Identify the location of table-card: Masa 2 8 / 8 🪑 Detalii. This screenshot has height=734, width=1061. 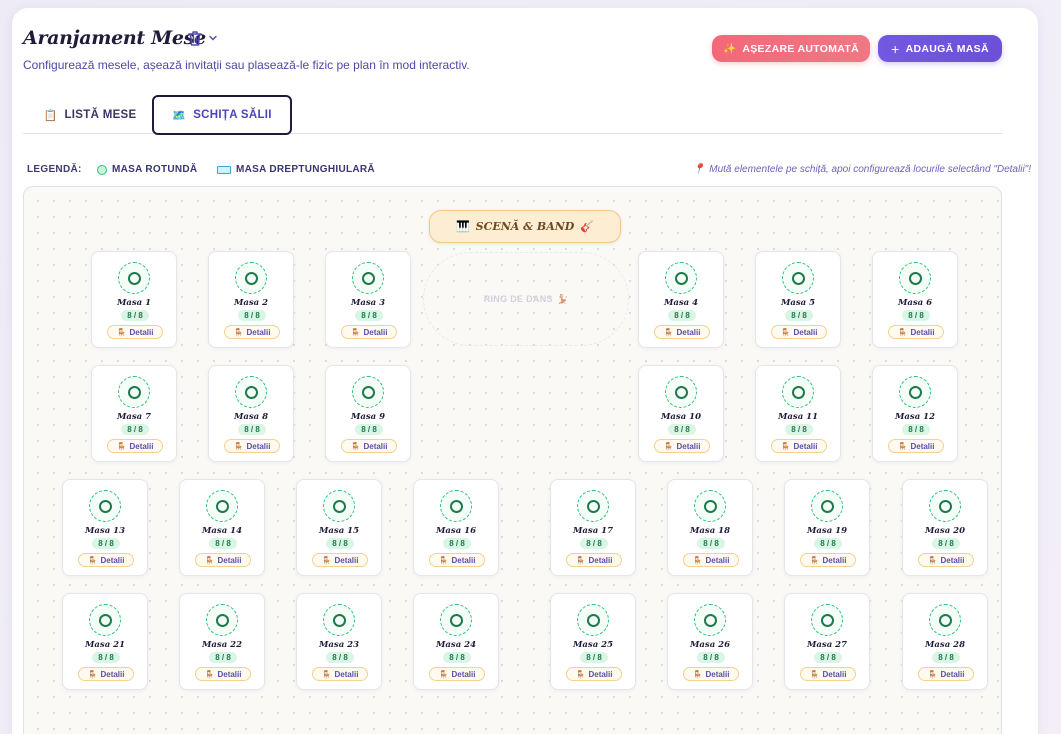
(251, 299).